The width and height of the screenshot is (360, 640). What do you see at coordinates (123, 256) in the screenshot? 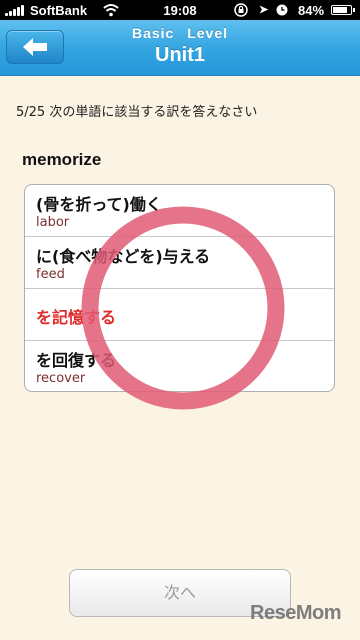
I see `choice-translation: に(食べ物などを)与える` at bounding box center [123, 256].